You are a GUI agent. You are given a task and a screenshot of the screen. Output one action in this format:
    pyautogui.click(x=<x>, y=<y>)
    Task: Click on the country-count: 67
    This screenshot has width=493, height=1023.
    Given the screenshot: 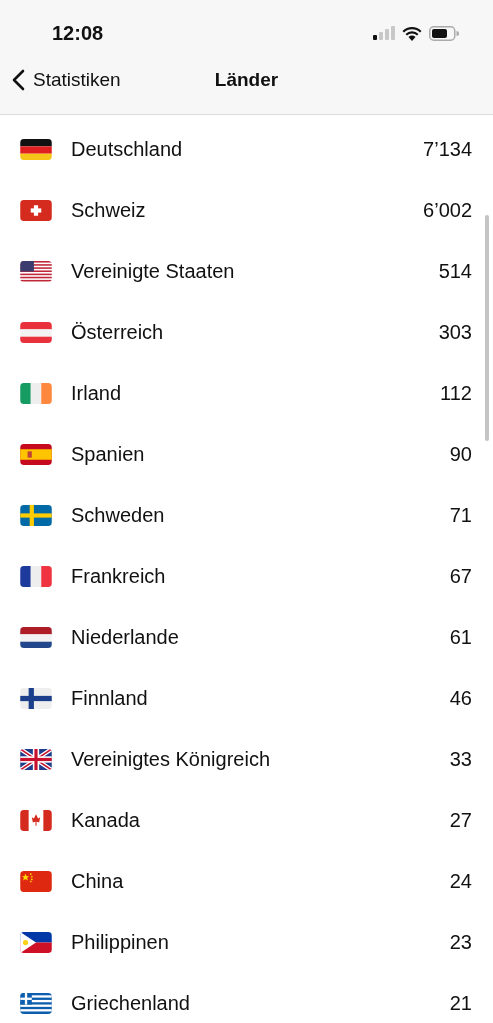 What is the action you would take?
    pyautogui.click(x=460, y=576)
    